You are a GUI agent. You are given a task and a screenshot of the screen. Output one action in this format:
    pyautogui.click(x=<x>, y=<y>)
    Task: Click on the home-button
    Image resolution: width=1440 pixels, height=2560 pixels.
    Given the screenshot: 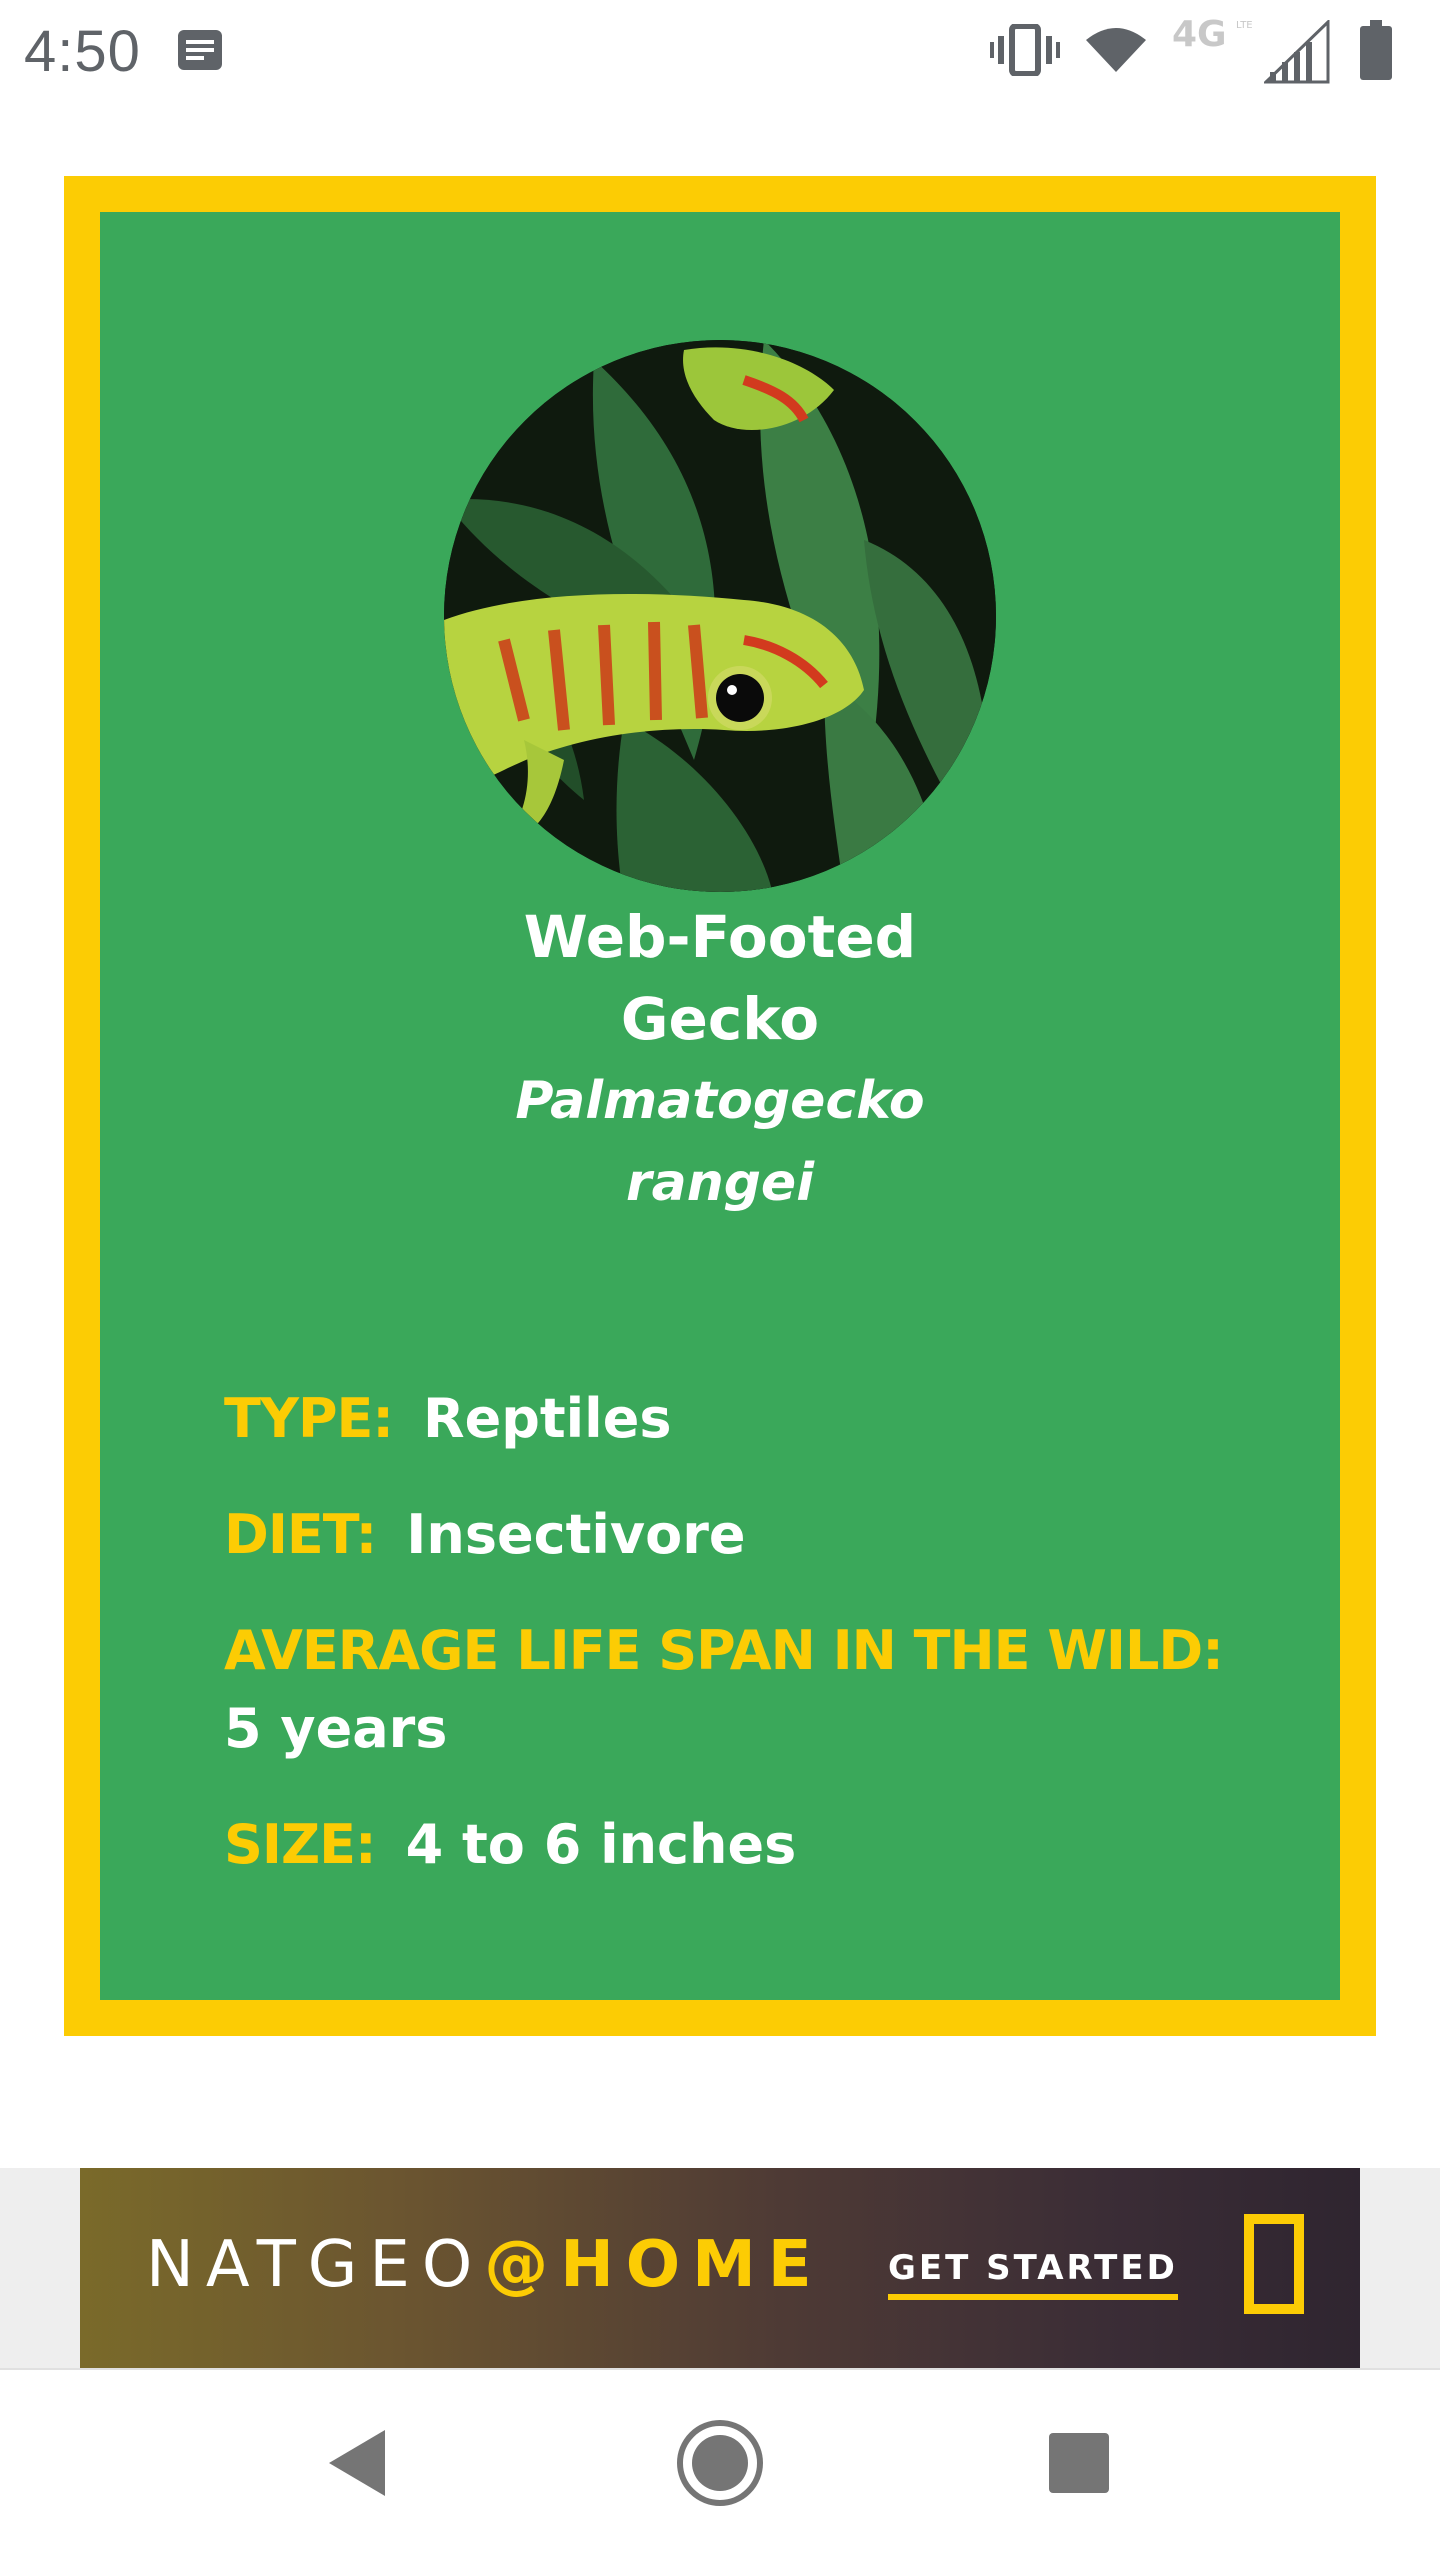 What is the action you would take?
    pyautogui.click(x=720, y=2465)
    